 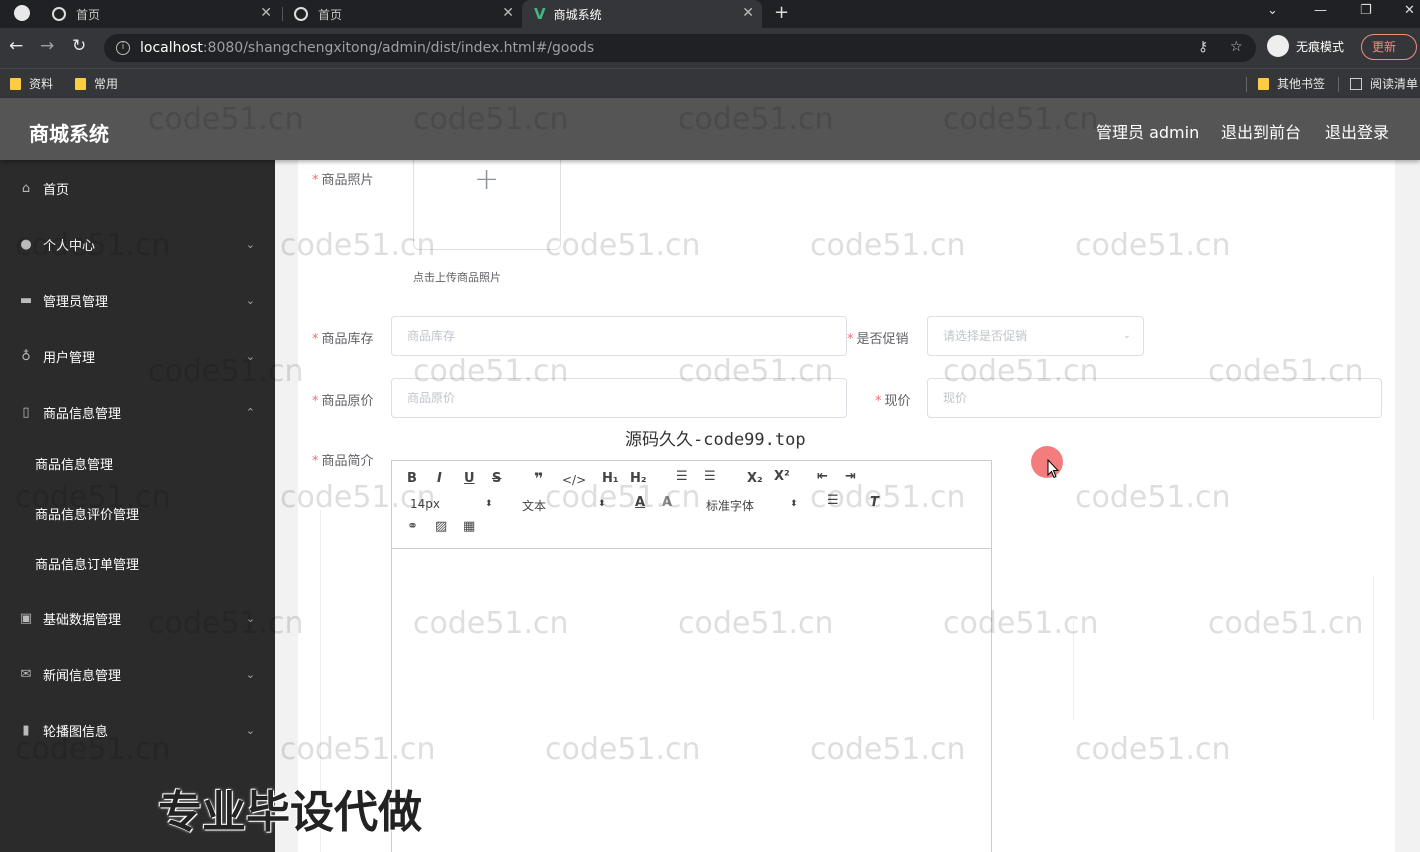 I want to click on reload-icon: ↻, so click(x=79, y=46).